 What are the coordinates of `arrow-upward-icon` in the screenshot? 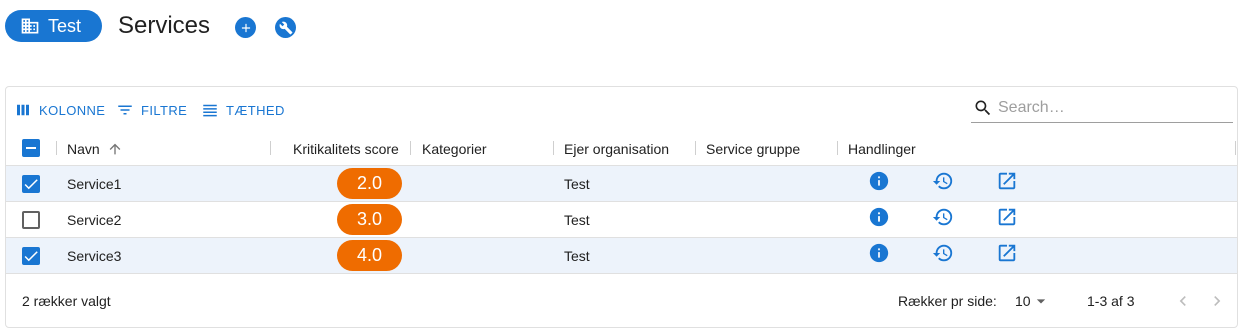 It's located at (115, 149).